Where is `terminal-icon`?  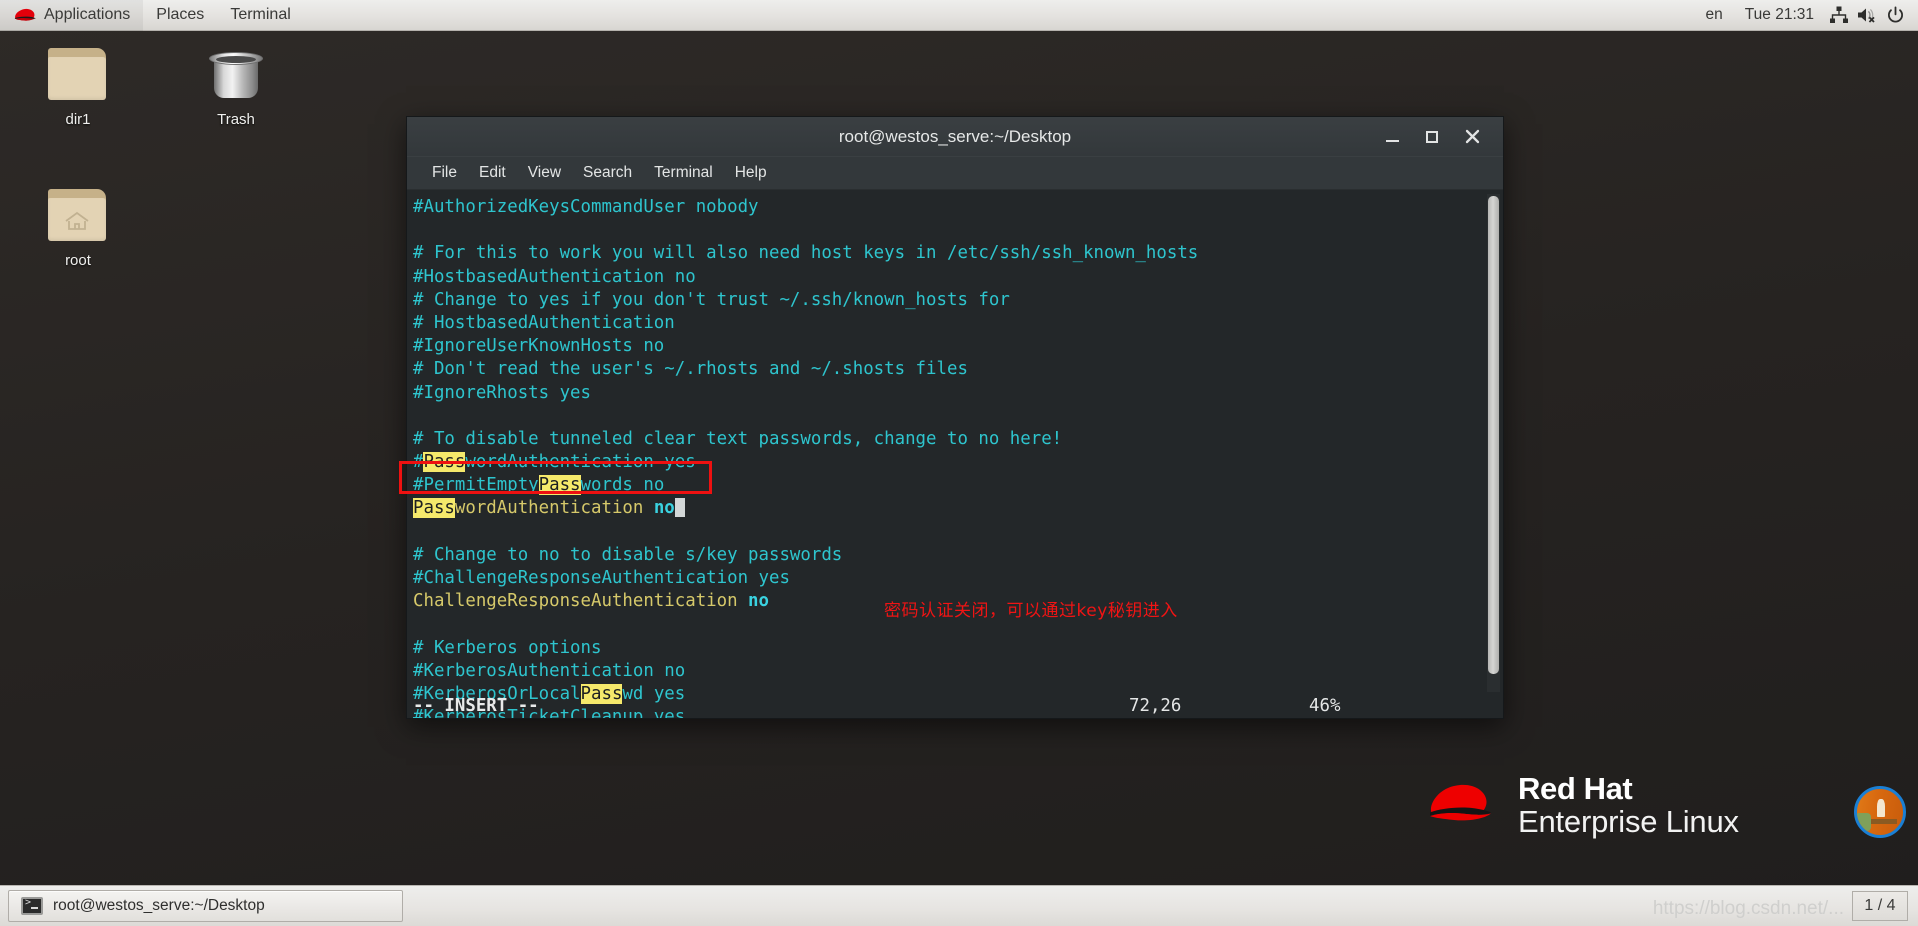 terminal-icon is located at coordinates (32, 906).